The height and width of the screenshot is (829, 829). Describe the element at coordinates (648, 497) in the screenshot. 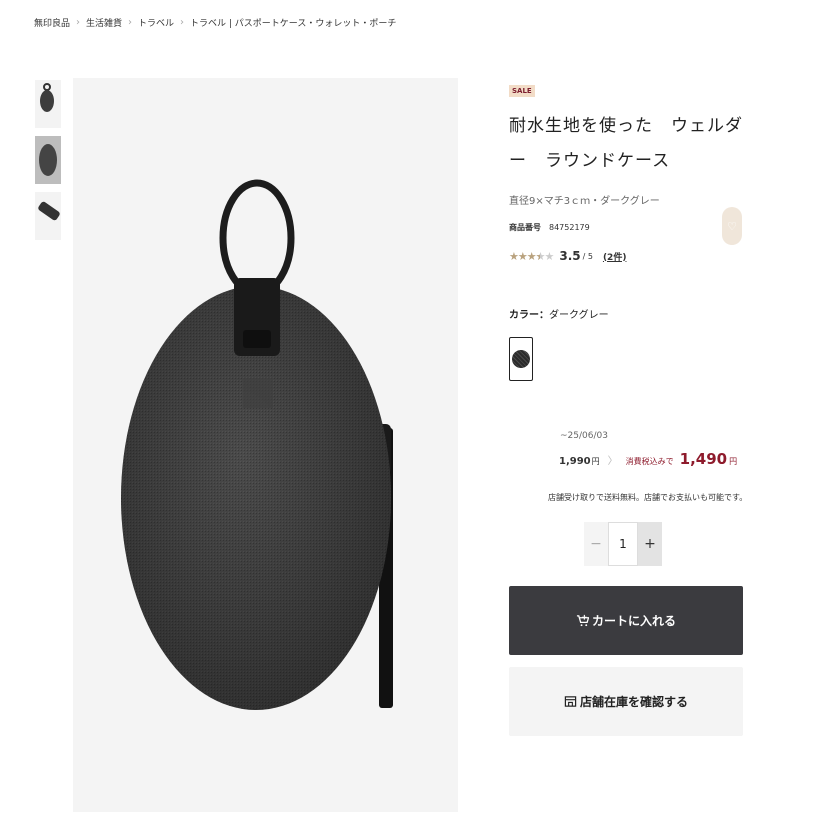

I see `shipping-note: 店舗受け取りで送料無料。店舗でお支払いも可能です。` at that location.